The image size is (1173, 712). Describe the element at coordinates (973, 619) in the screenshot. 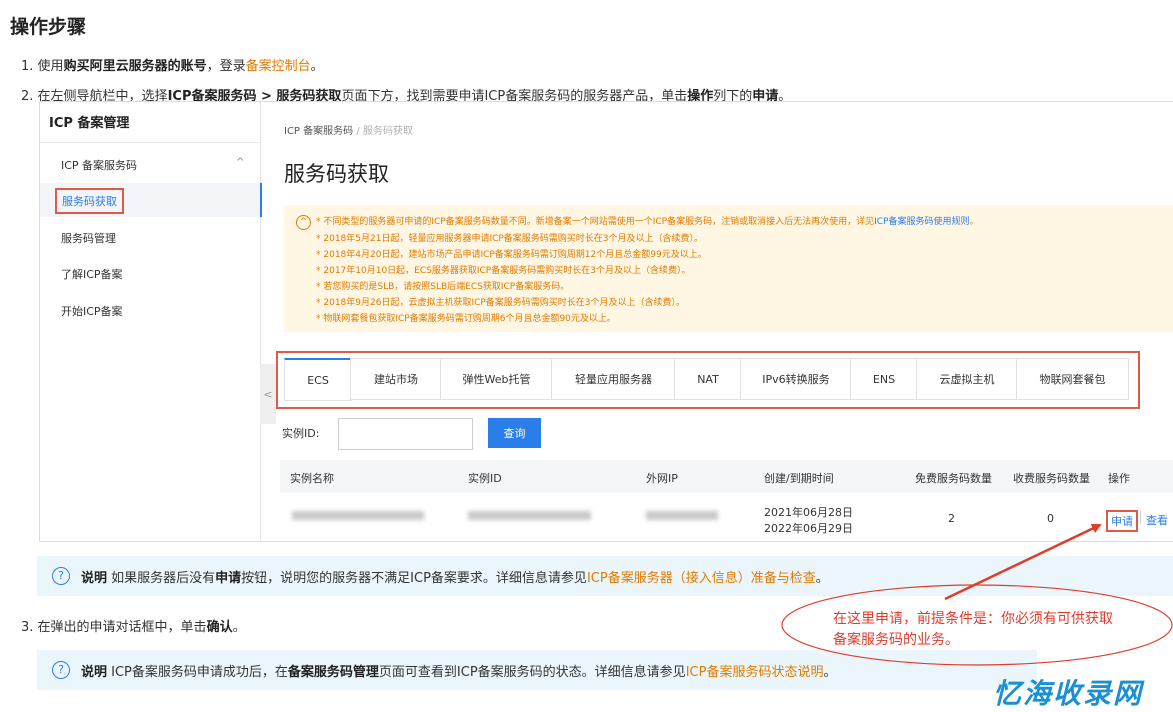

I see `callout-line-1: 在这里申请，前提条件是：你必须有可供获取` at that location.